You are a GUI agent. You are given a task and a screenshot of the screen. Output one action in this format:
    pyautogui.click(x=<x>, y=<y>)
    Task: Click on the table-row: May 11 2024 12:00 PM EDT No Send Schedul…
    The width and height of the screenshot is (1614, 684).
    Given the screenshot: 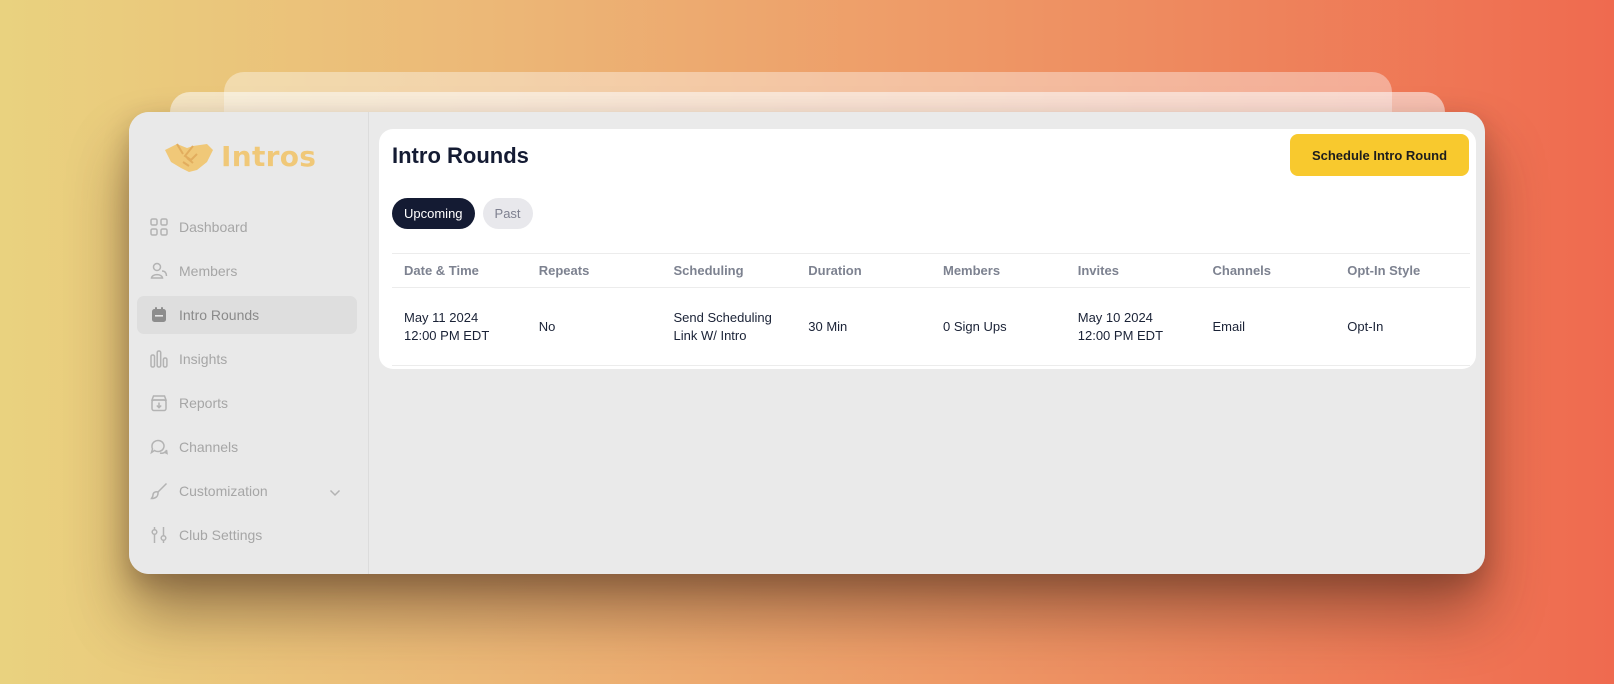 What is the action you would take?
    pyautogui.click(x=931, y=327)
    